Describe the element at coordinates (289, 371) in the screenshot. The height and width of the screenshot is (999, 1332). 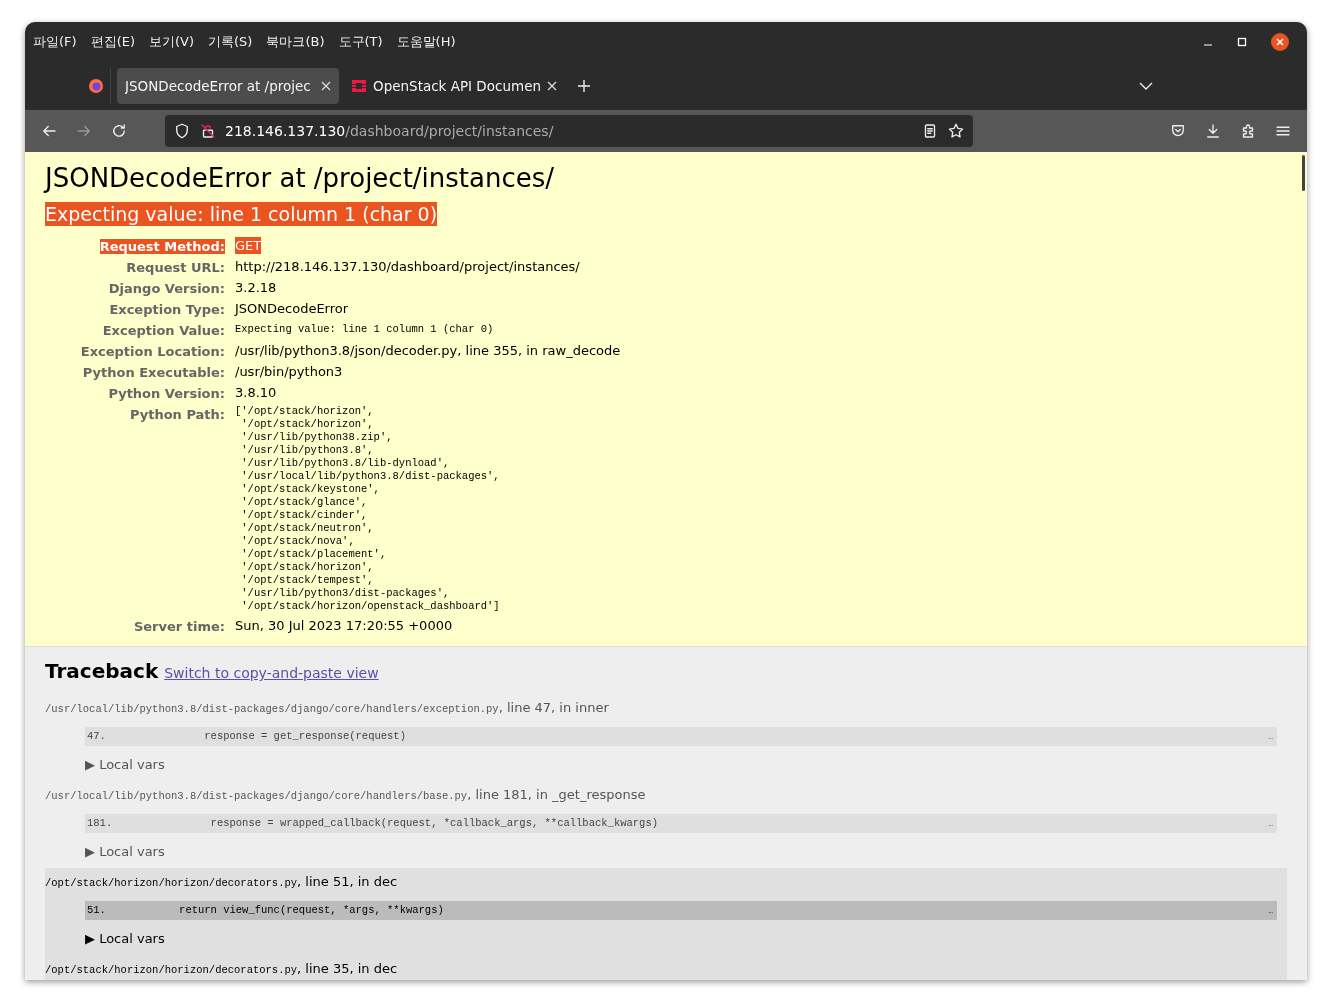
I see `meta-value: /usr/bin/python3` at that location.